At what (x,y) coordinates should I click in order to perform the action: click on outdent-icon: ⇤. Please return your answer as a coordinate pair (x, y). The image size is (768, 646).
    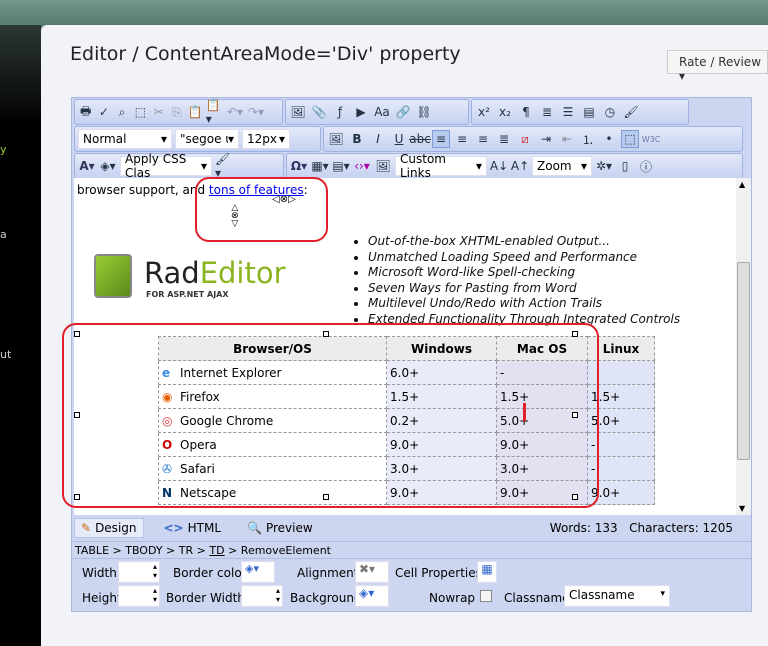
    Looking at the image, I should click on (567, 139).